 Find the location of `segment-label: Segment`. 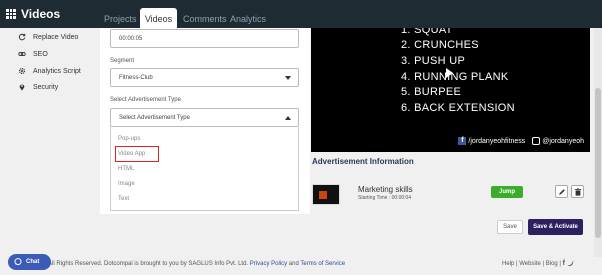

segment-label: Segment is located at coordinates (122, 61).